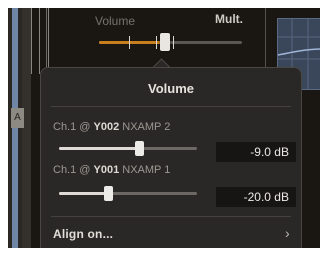 The image size is (328, 255). What do you see at coordinates (115, 21) in the screenshot?
I see `volume-header-label: Volume` at bounding box center [115, 21].